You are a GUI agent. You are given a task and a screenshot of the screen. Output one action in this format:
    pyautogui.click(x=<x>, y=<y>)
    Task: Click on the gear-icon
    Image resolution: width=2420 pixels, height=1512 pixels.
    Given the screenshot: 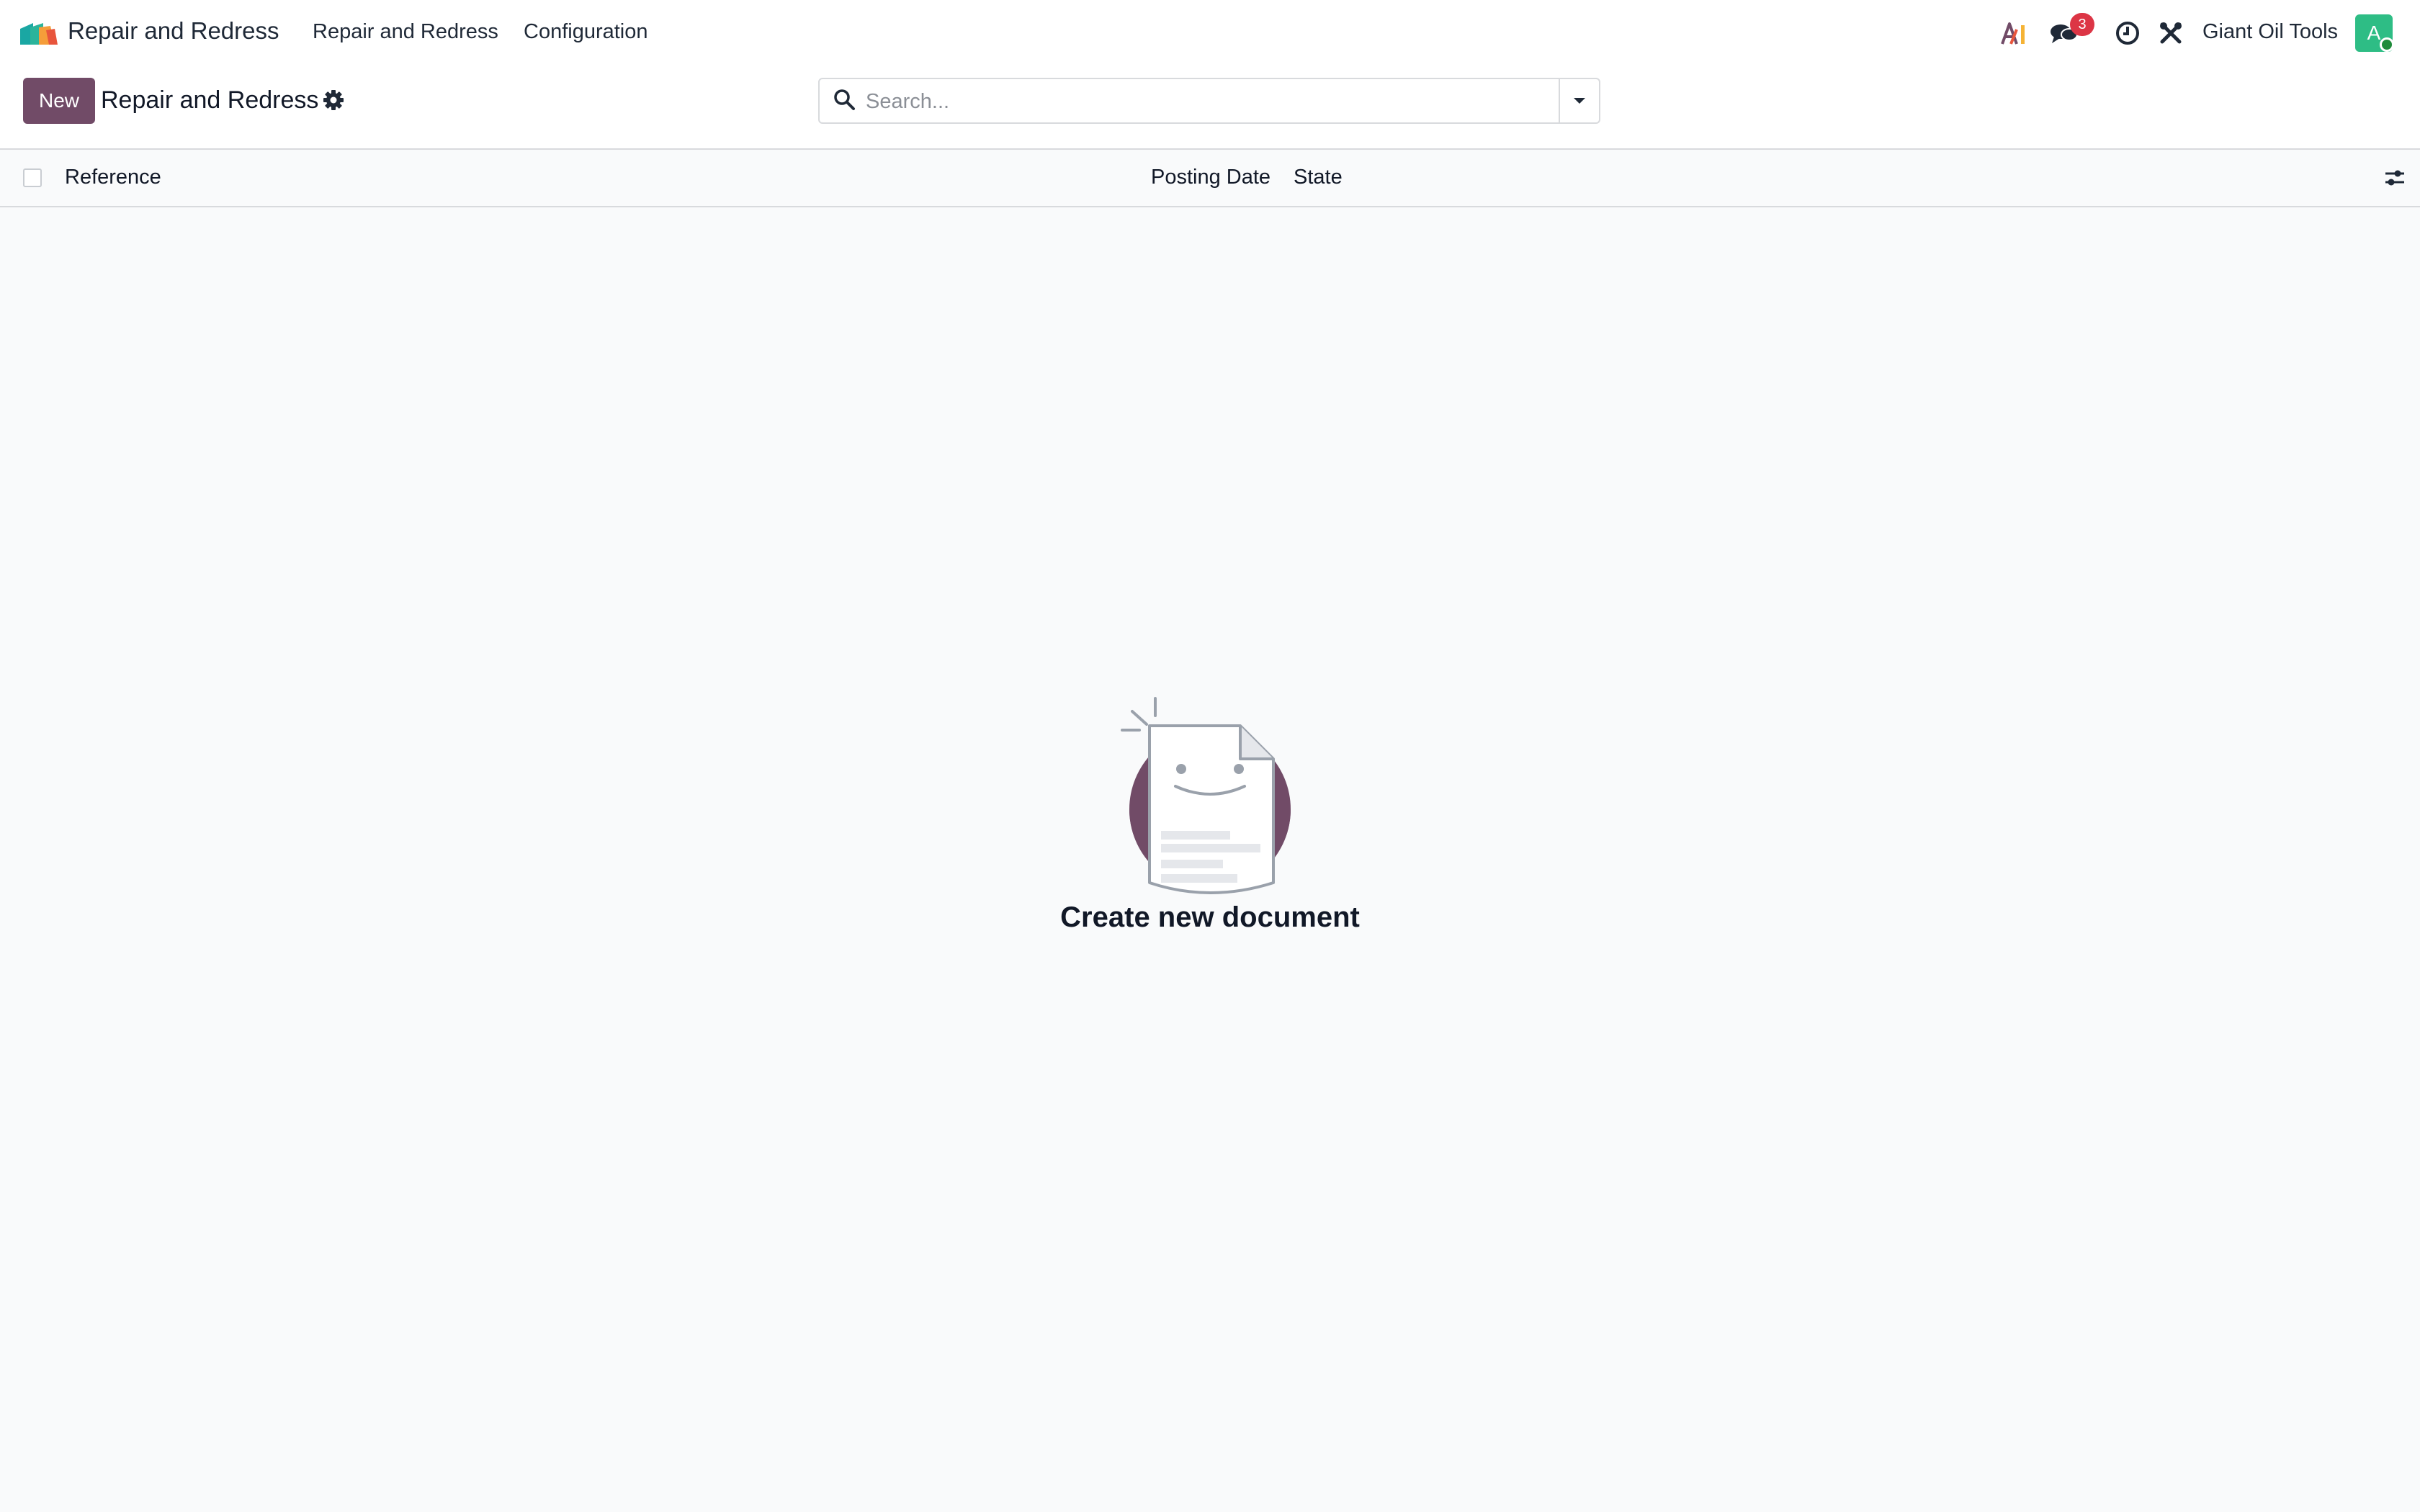 What is the action you would take?
    pyautogui.click(x=333, y=100)
    